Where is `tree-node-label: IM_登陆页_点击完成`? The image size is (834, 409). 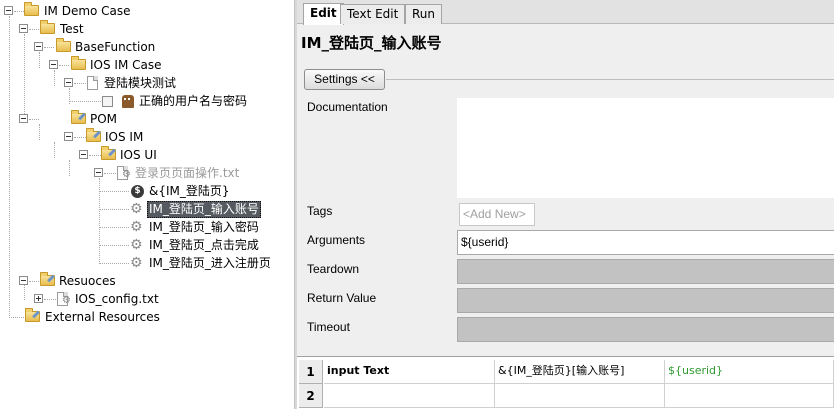 tree-node-label: IM_登陆页_点击完成 is located at coordinates (204, 245).